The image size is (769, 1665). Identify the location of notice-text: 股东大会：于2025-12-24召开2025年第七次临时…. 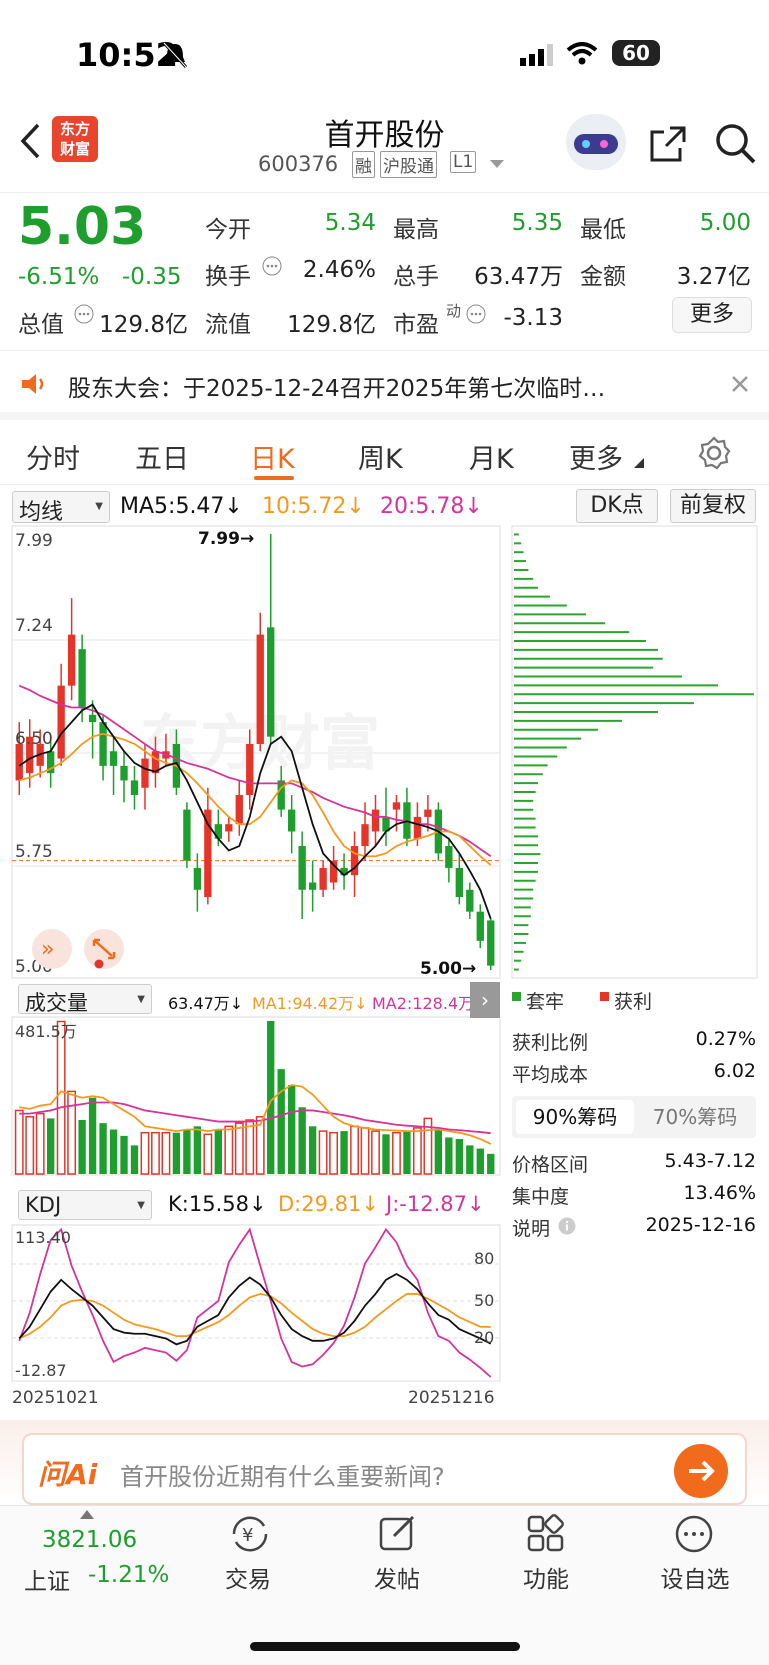
(378, 386).